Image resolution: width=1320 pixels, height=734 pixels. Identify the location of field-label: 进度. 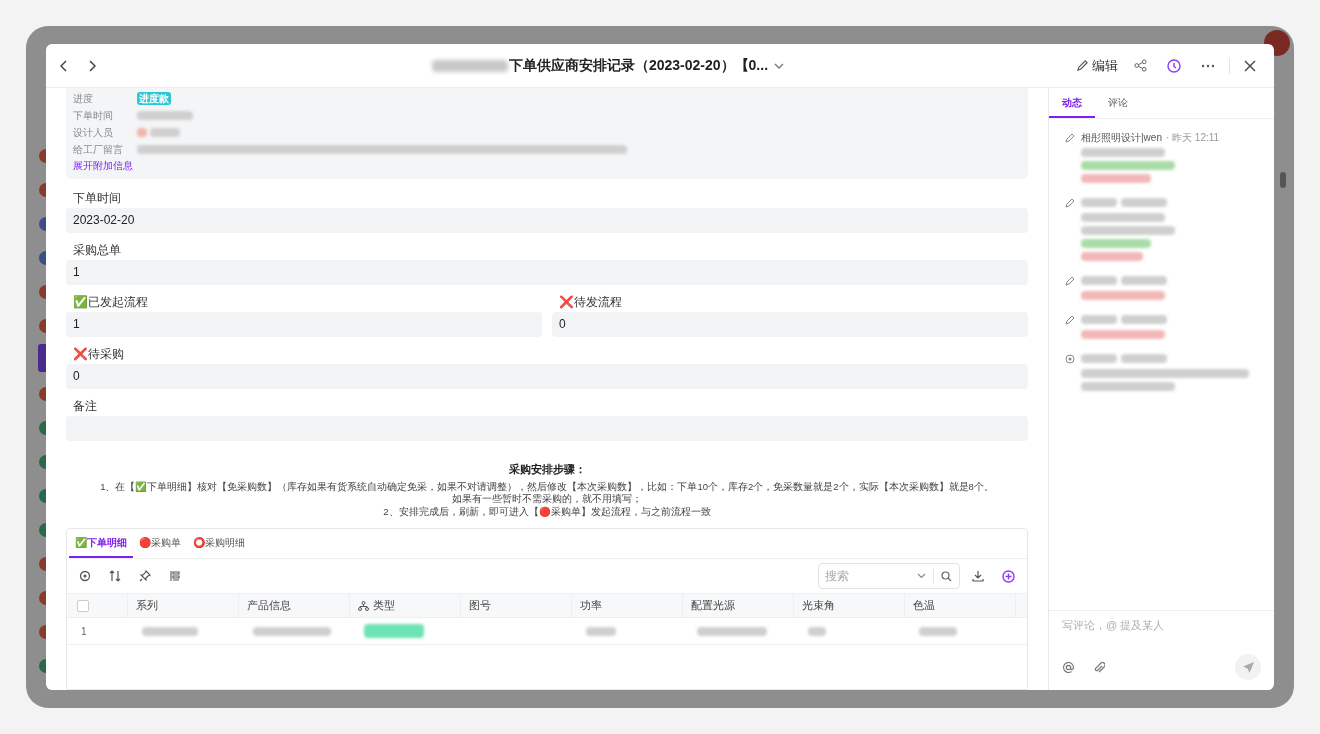
(83, 99).